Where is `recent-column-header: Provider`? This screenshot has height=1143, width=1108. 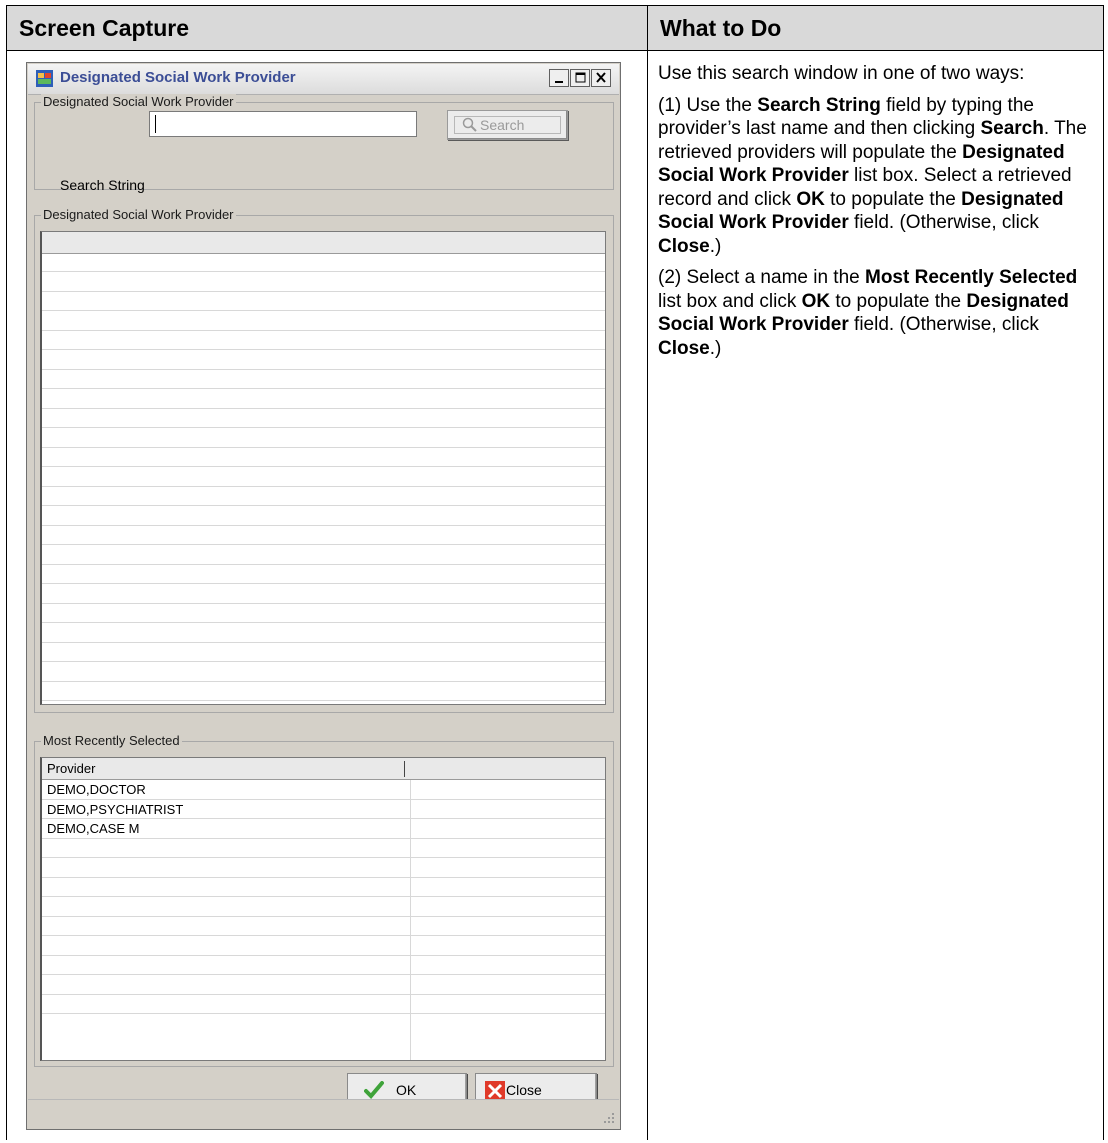 recent-column-header: Provider is located at coordinates (323, 769).